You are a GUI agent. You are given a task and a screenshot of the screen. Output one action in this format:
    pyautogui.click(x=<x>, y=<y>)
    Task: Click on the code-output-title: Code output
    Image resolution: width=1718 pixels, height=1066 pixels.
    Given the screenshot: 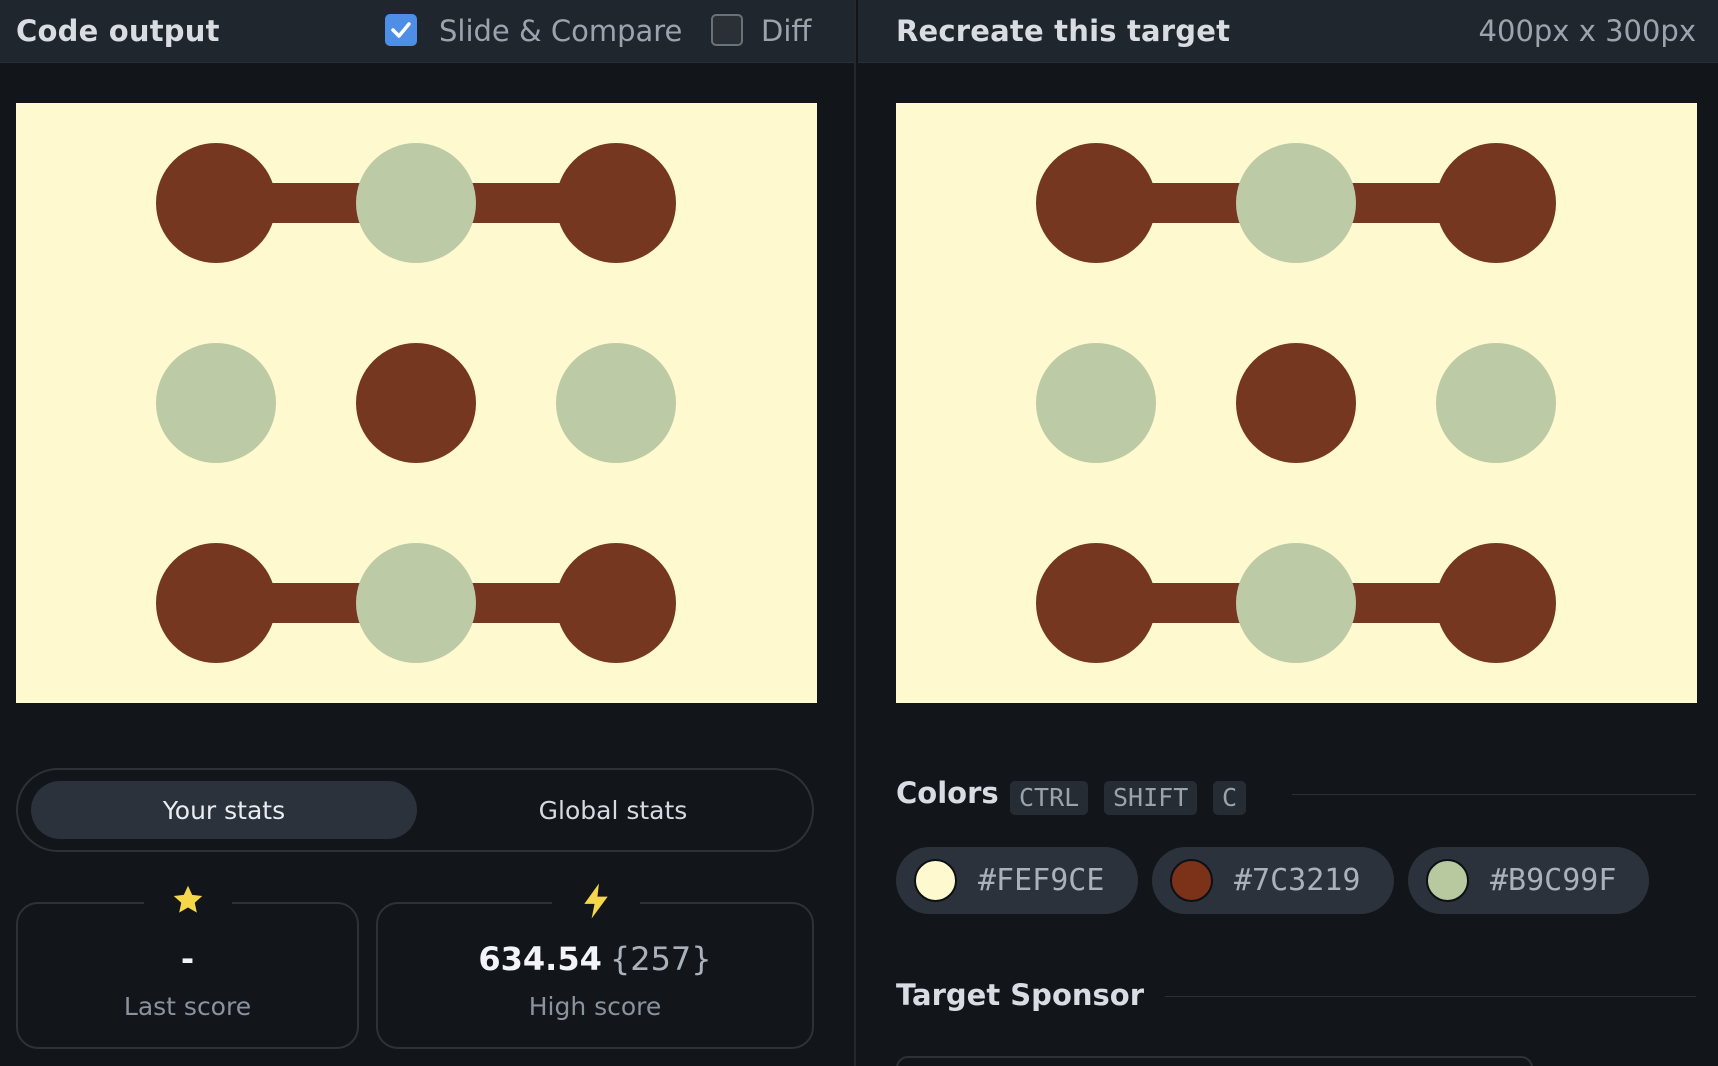 What is the action you would take?
    pyautogui.click(x=118, y=31)
    